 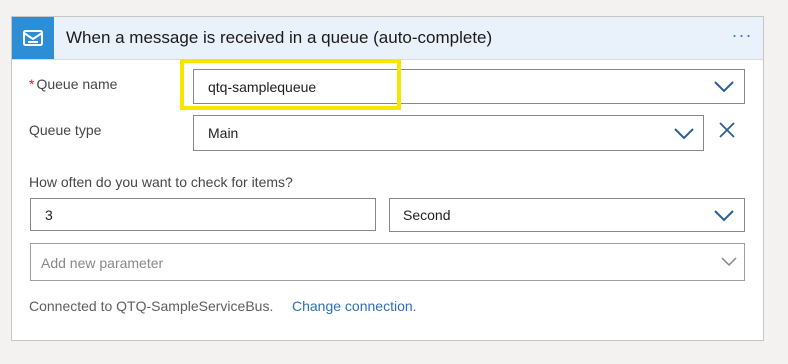 What do you see at coordinates (203, 214) in the screenshot?
I see `interval-count-input: 3` at bounding box center [203, 214].